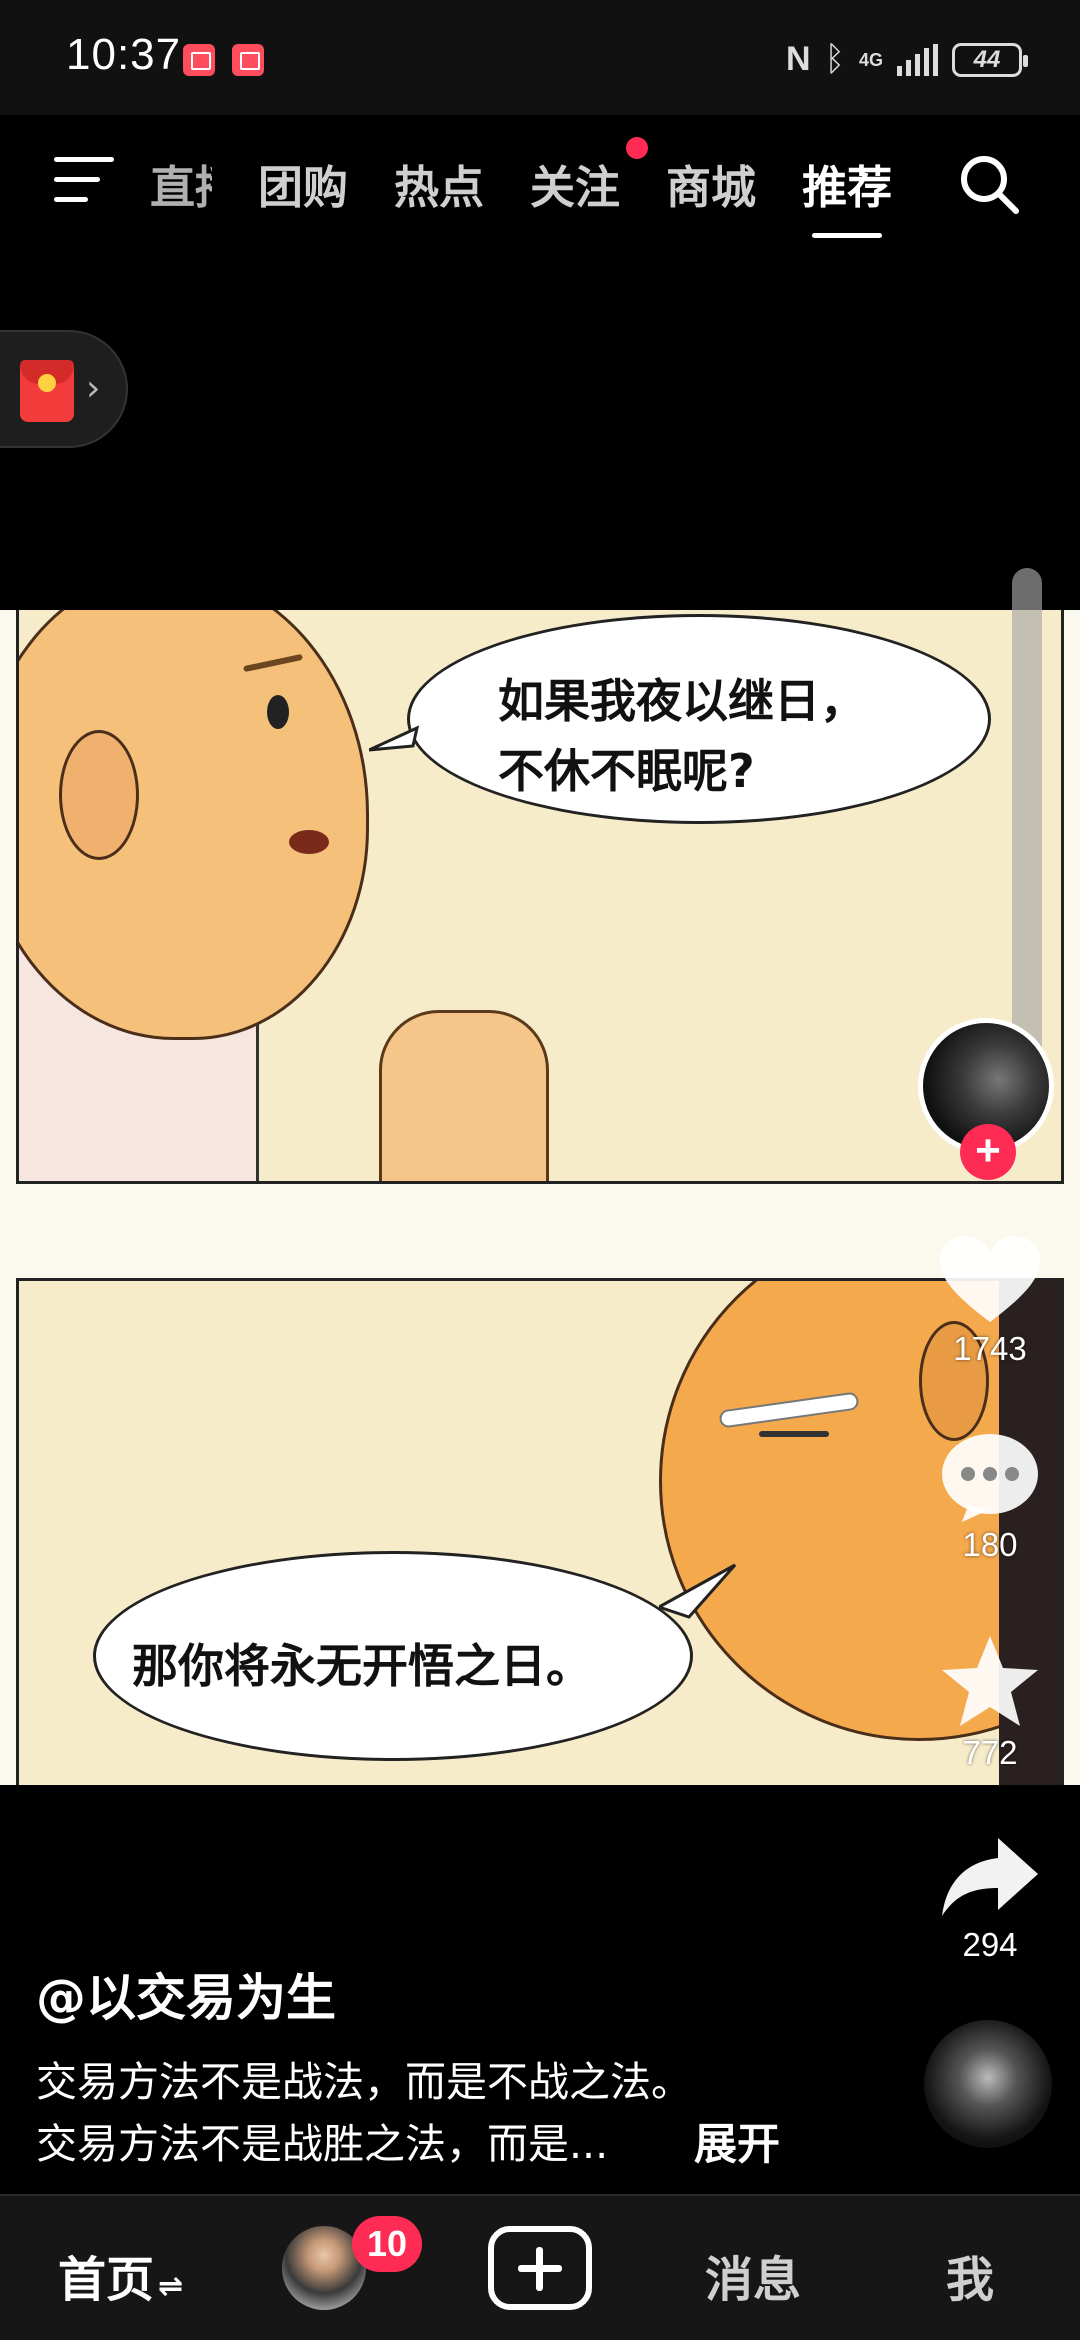  I want to click on search-icon, so click(989, 184).